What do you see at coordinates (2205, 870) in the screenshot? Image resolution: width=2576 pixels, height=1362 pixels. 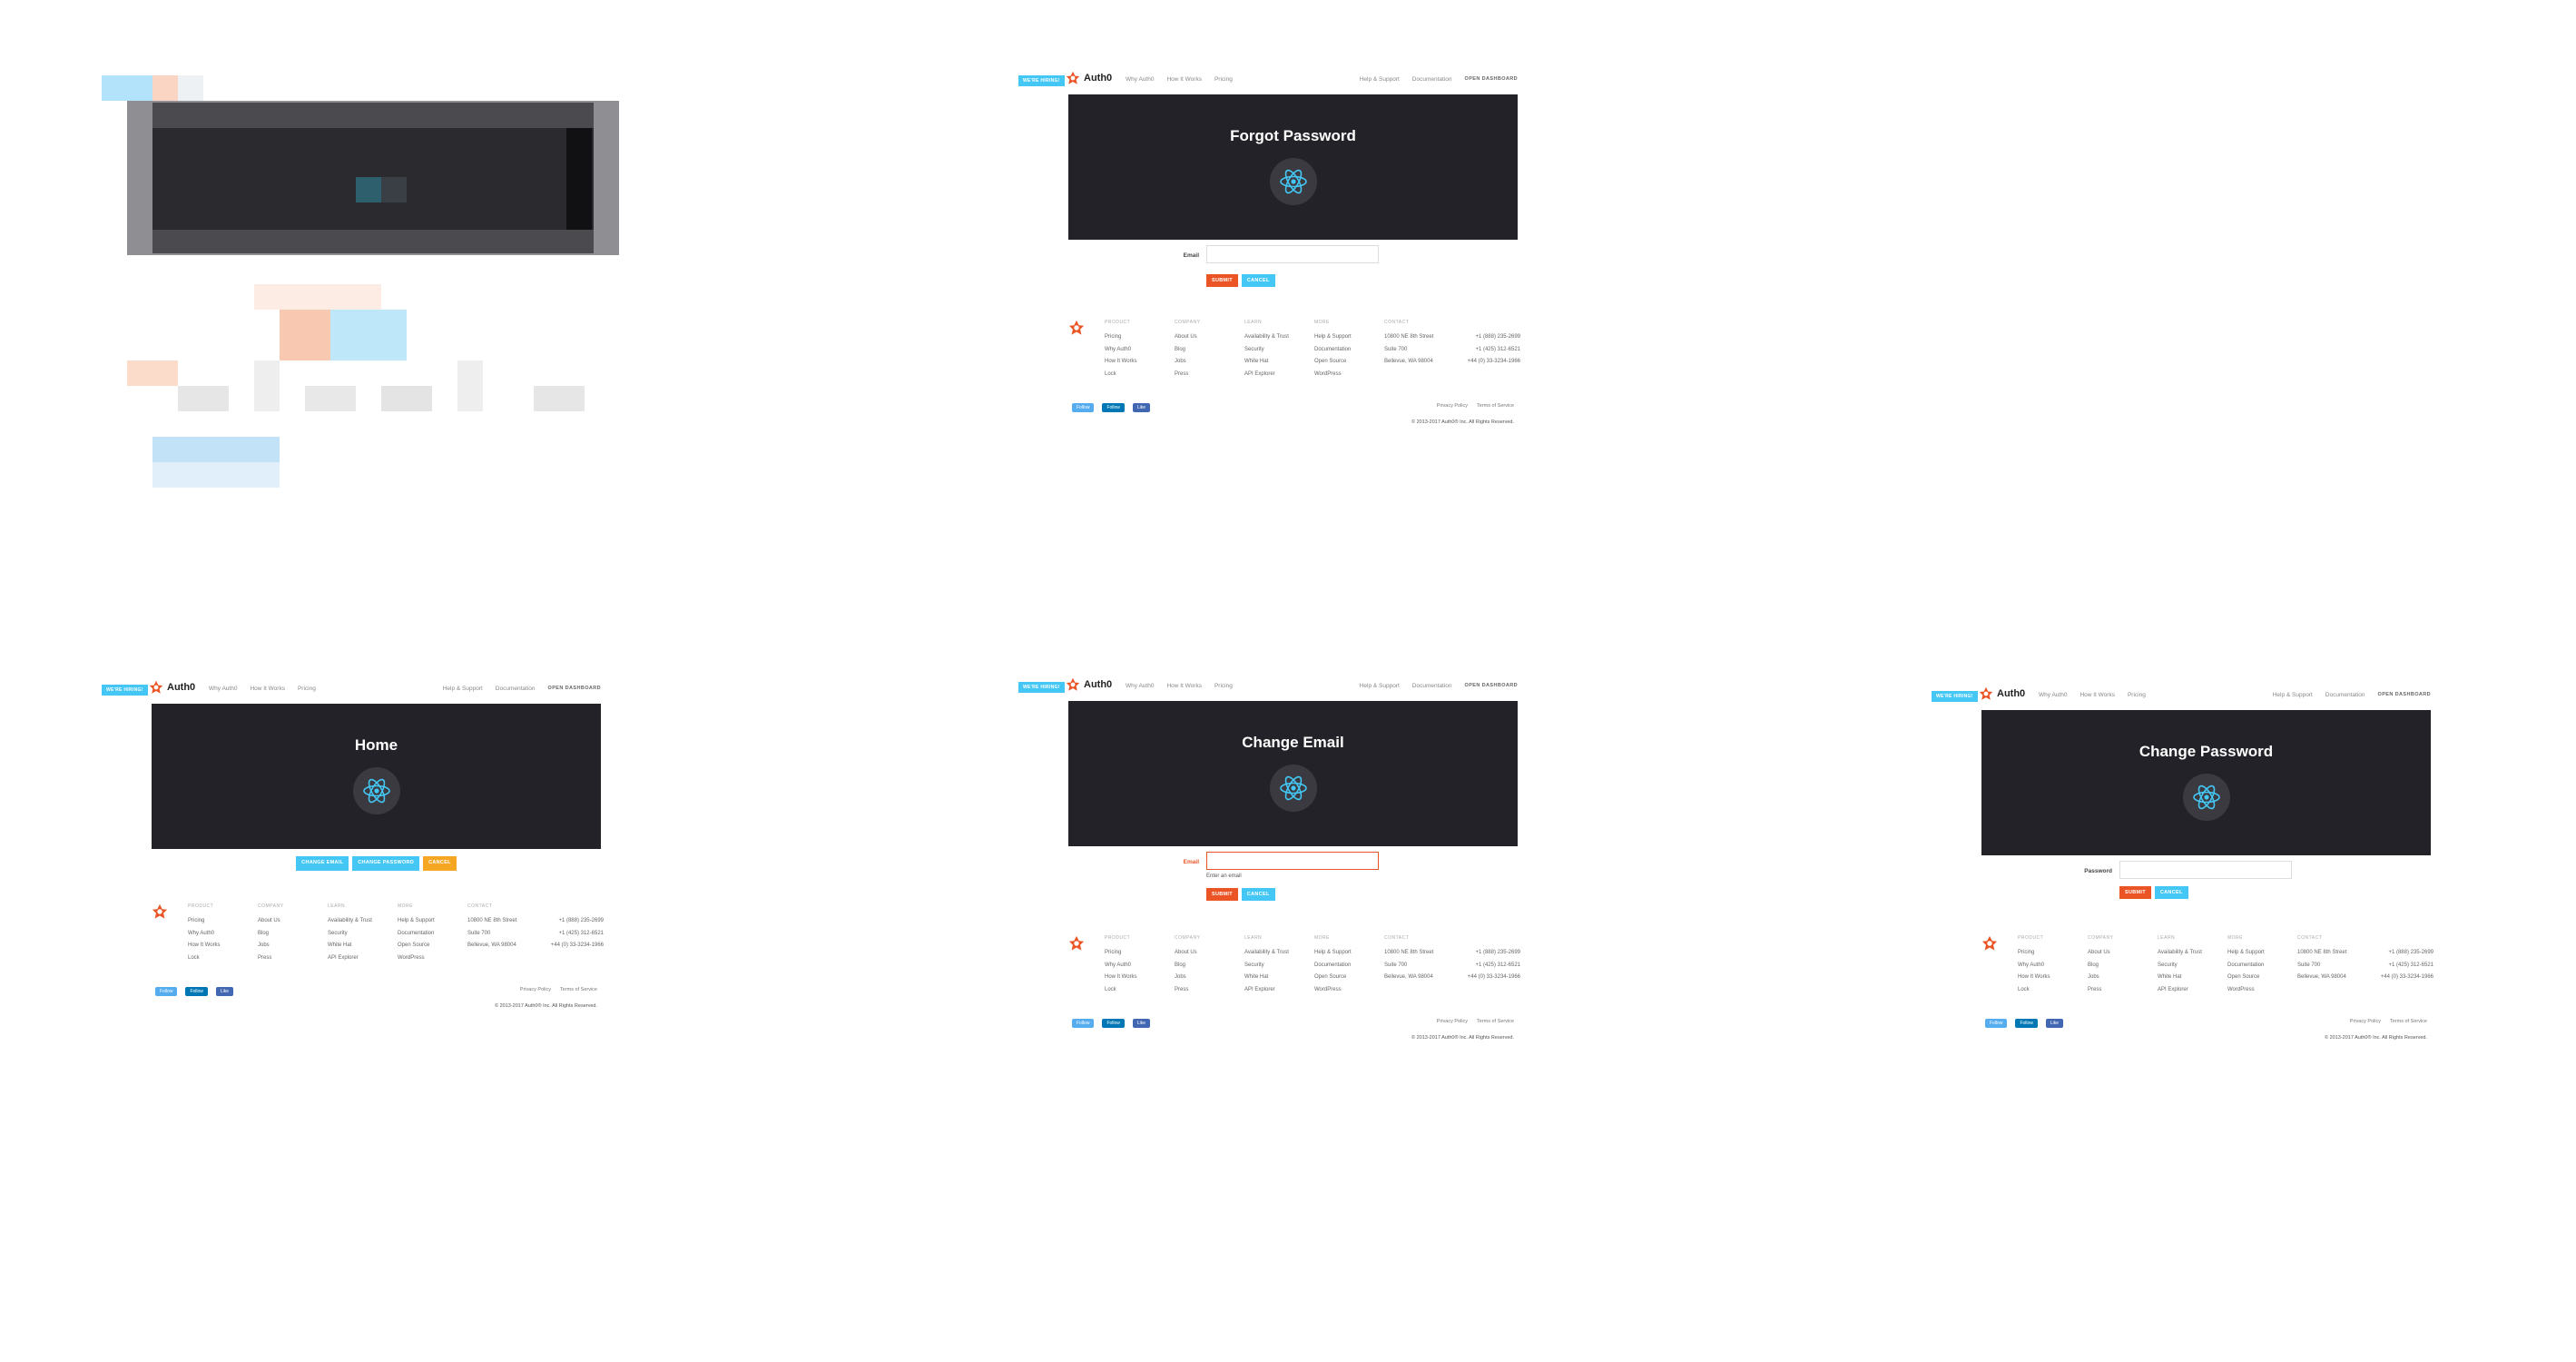 I see `password-field` at bounding box center [2205, 870].